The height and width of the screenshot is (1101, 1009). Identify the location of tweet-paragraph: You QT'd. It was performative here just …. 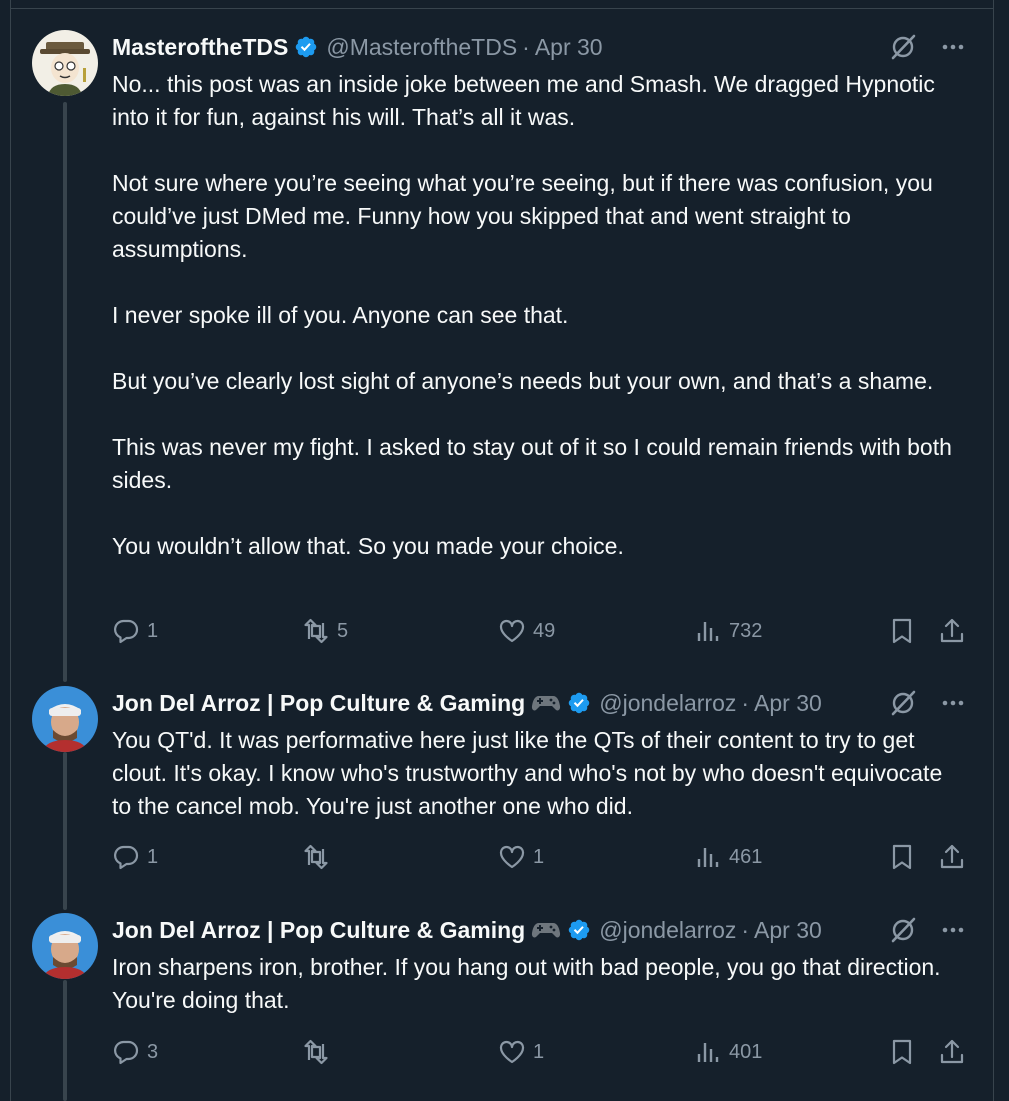
(527, 773).